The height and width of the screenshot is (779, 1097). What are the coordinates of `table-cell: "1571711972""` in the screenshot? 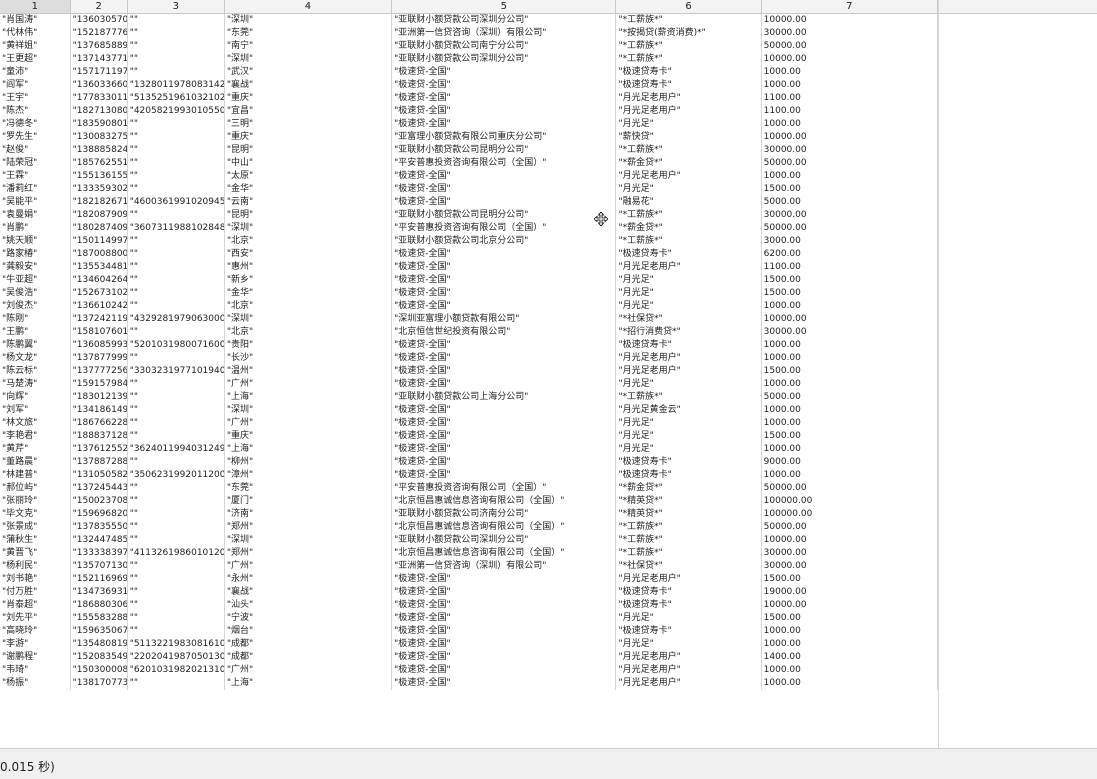 It's located at (99, 72).